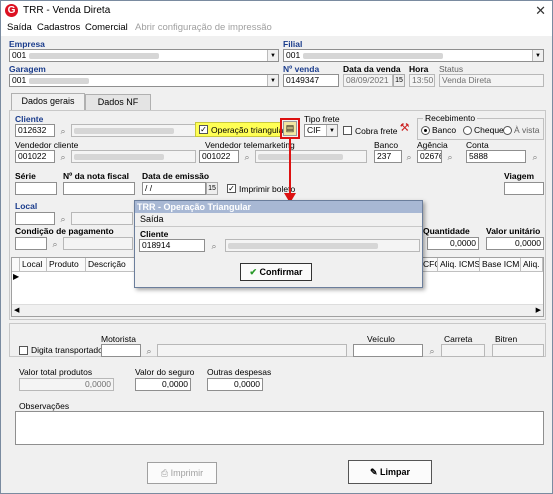 The height and width of the screenshot is (494, 553). What do you see at coordinates (519, 176) in the screenshot?
I see `viagem-label: Viagem` at bounding box center [519, 176].